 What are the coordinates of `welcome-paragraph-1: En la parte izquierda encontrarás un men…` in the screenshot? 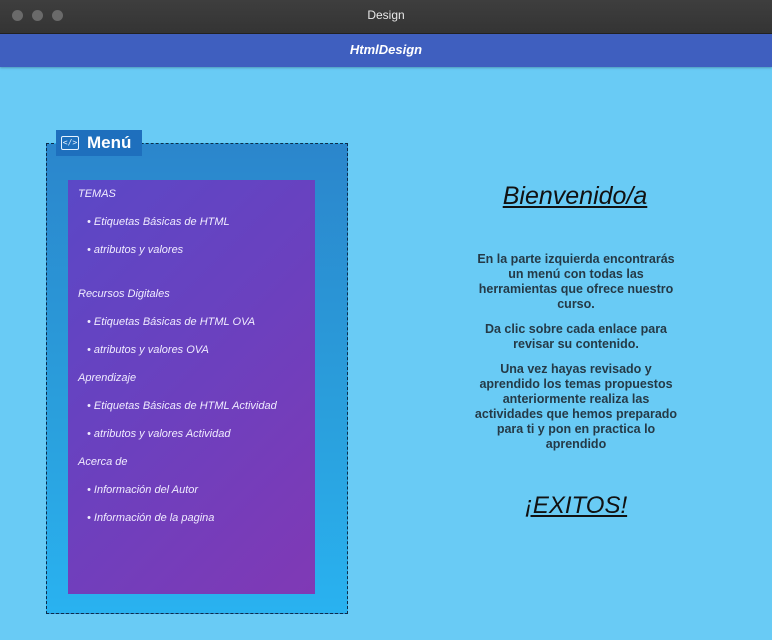 It's located at (576, 281).